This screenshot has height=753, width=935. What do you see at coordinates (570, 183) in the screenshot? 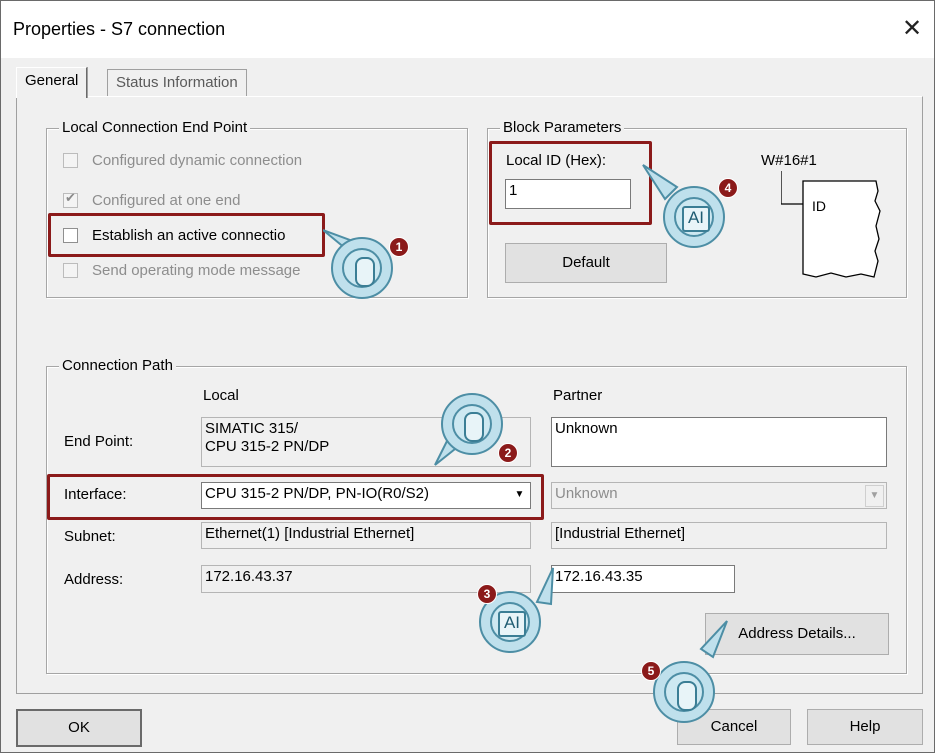
I see `highlight-local-id` at bounding box center [570, 183].